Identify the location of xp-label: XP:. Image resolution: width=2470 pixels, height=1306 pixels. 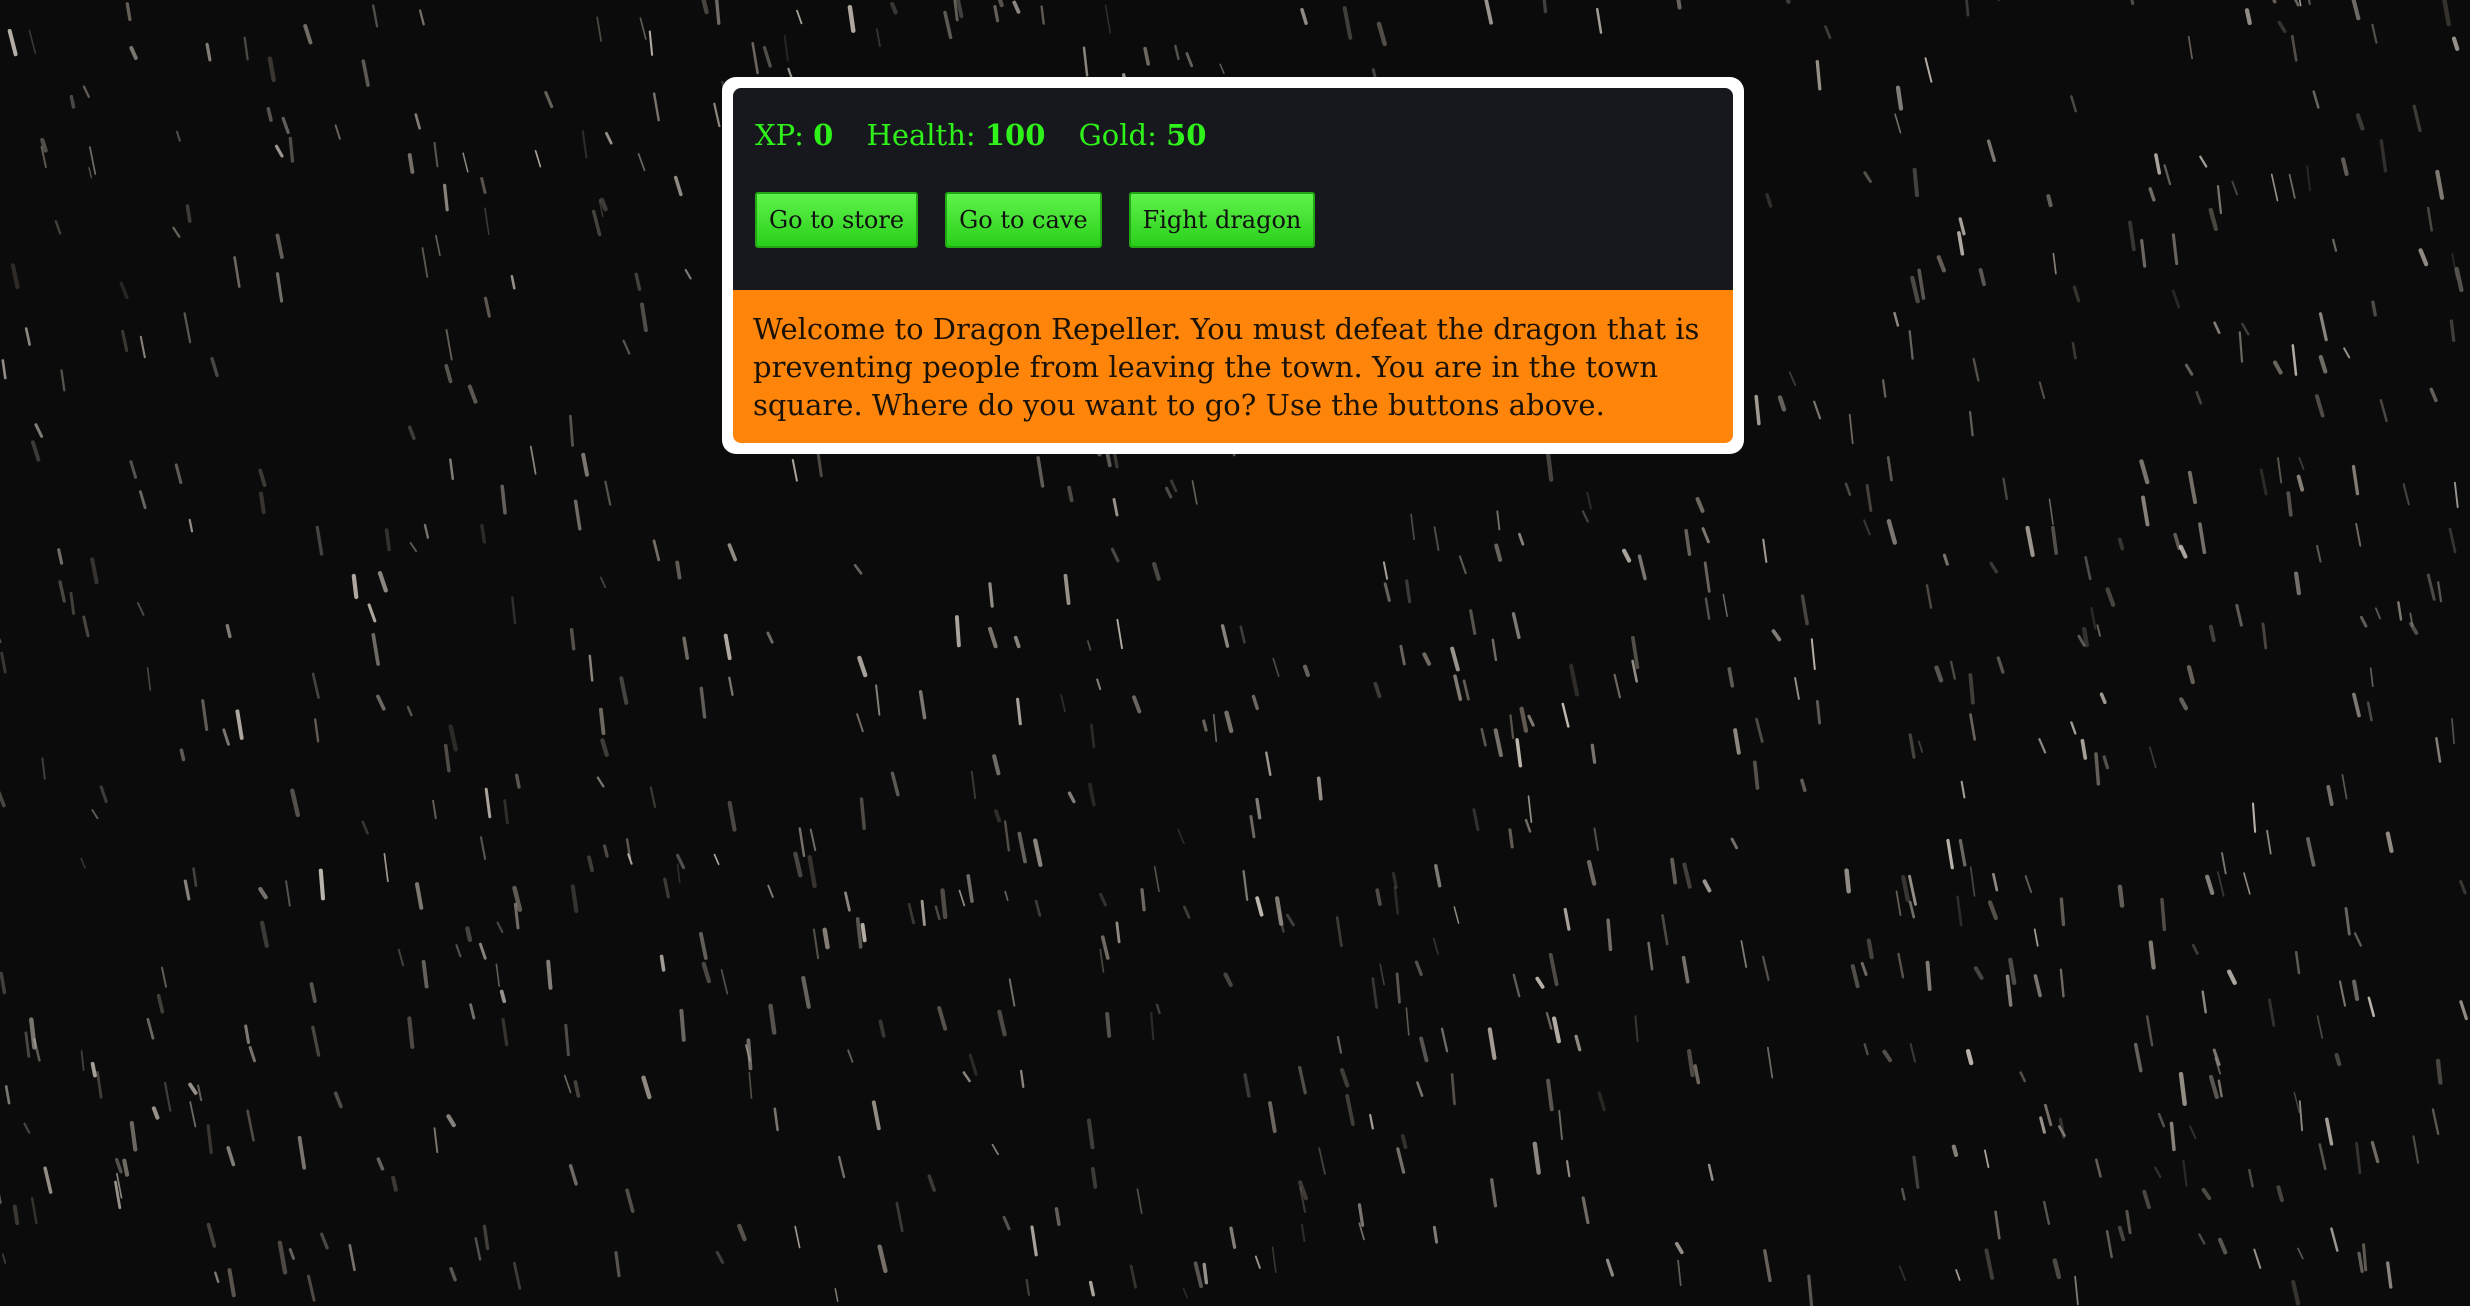
(779, 135).